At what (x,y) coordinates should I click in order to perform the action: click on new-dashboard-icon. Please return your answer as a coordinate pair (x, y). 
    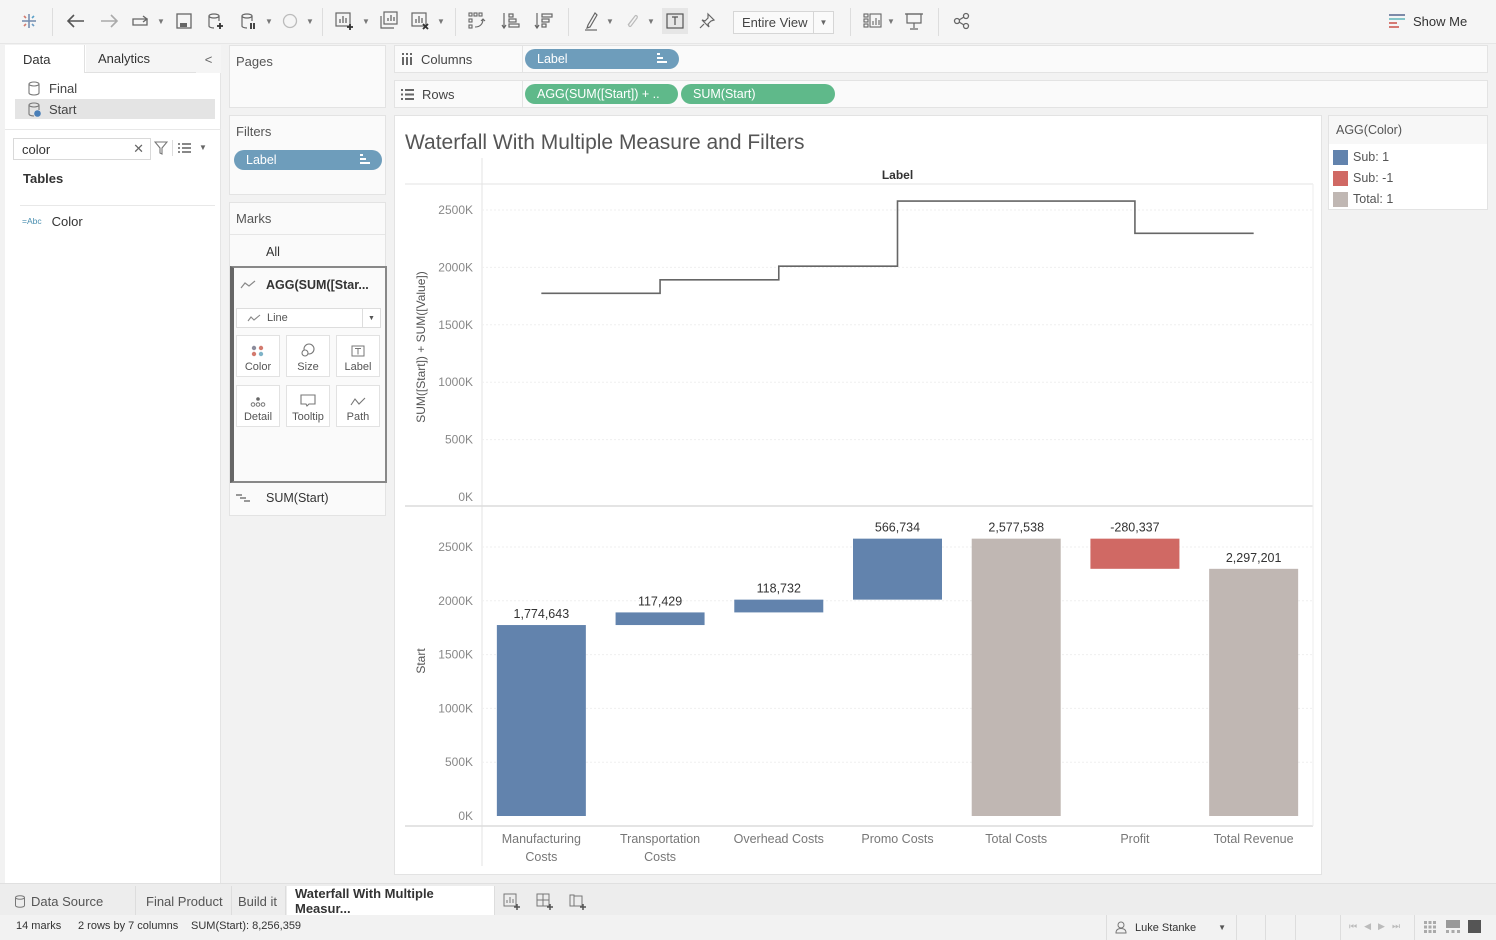
    Looking at the image, I should click on (545, 903).